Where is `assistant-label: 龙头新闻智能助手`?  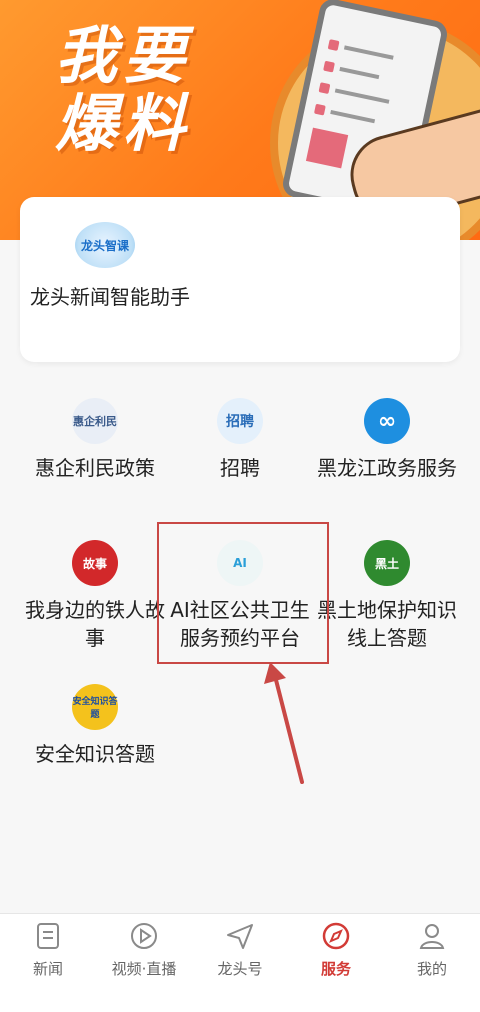
assistant-label: 龙头新闻智能助手 is located at coordinates (110, 297).